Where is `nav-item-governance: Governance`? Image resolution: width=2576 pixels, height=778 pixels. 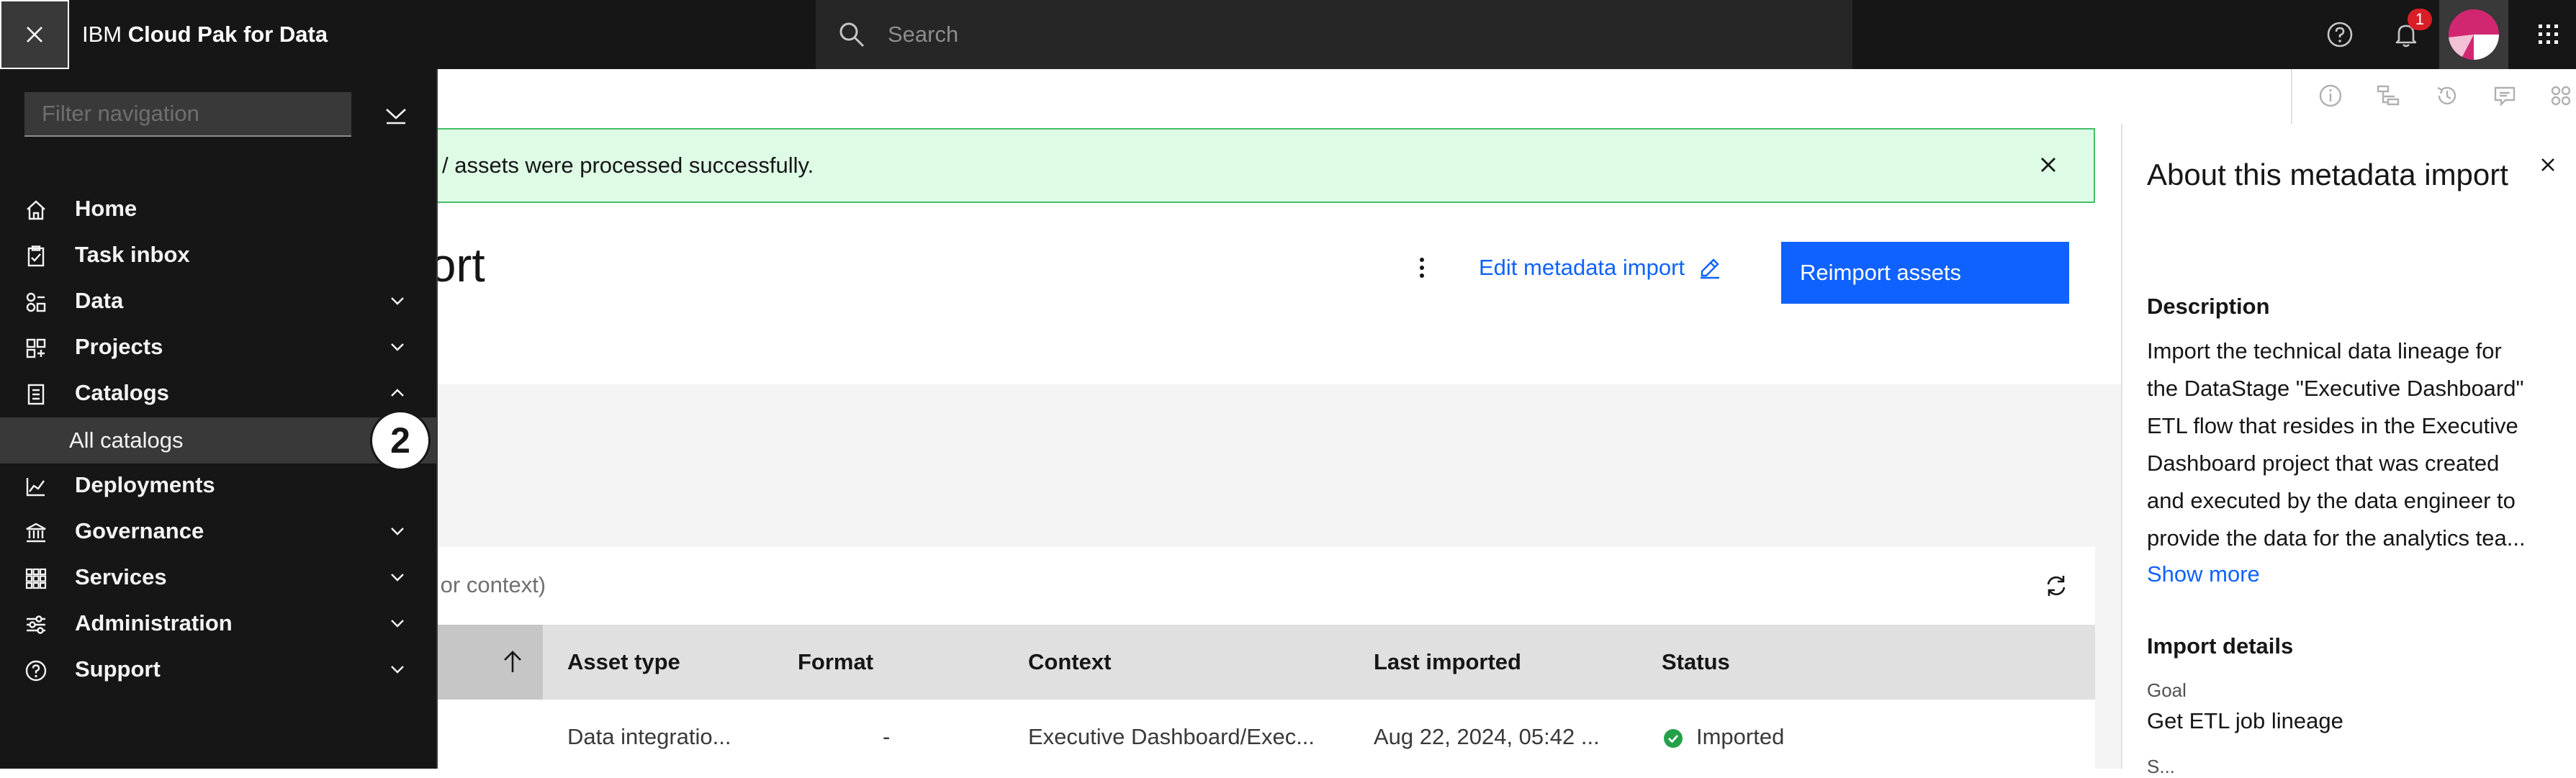
nav-item-governance: Governance is located at coordinates (218, 531).